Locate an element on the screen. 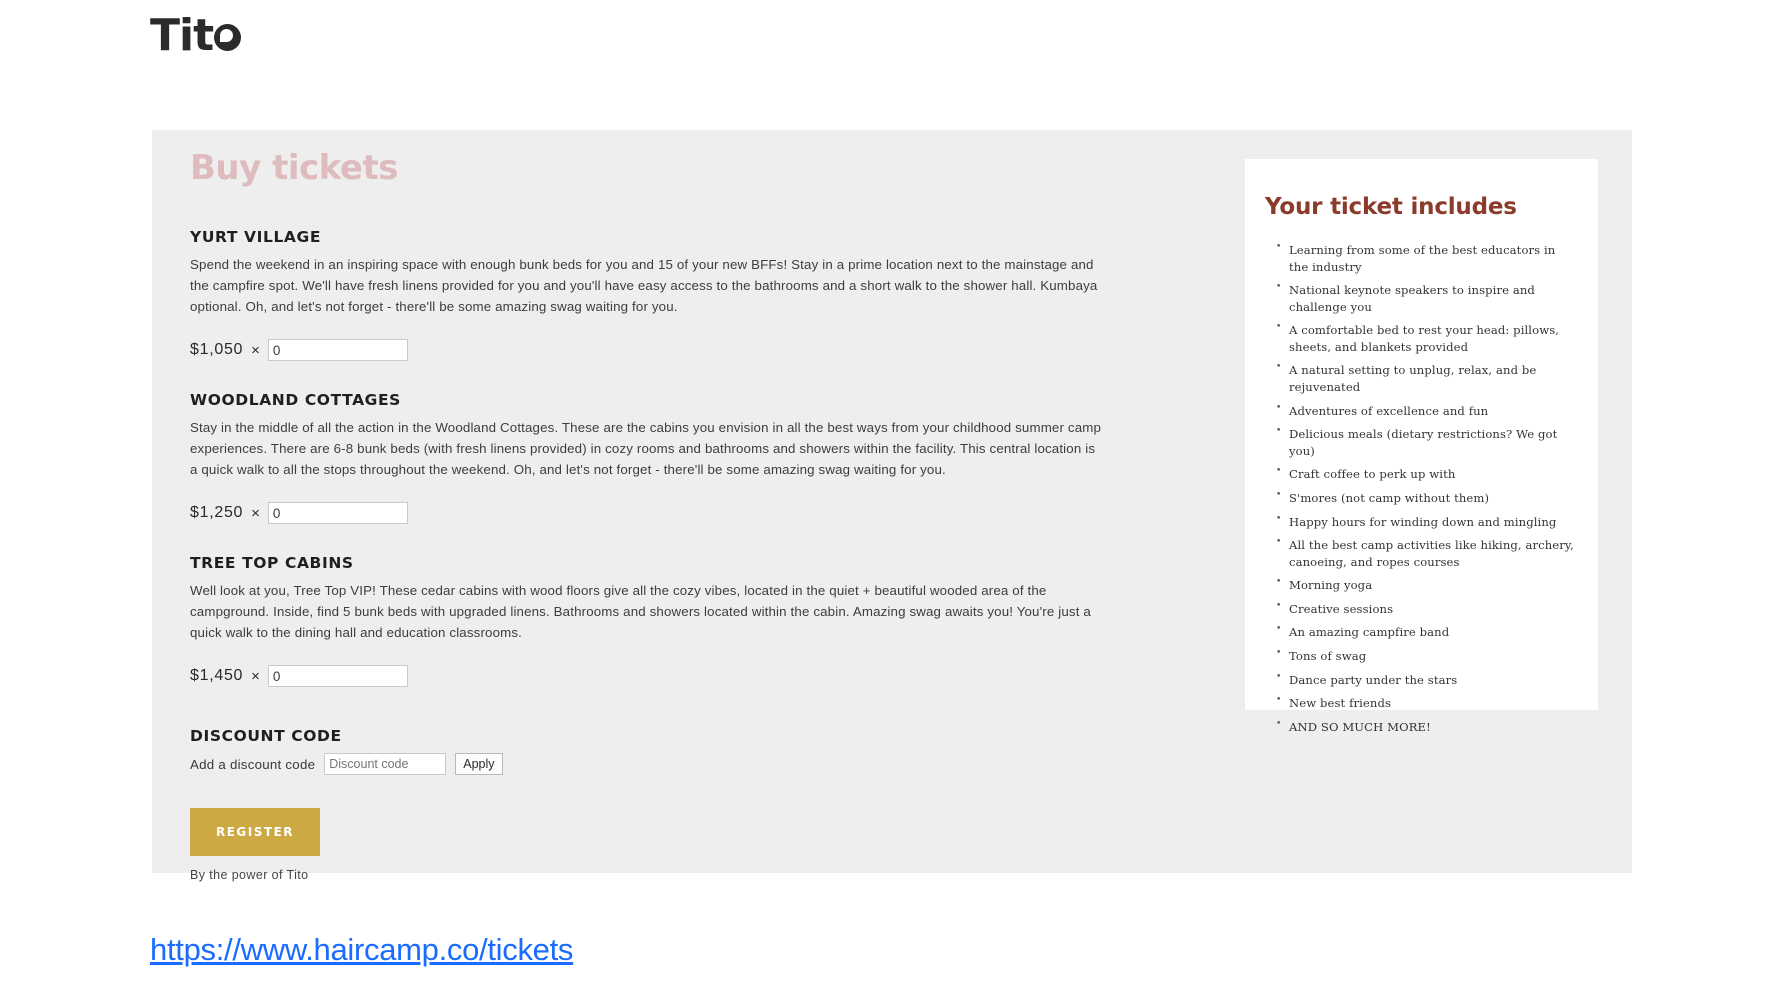  list-item: Craft coffee to perk up with is located at coordinates (1425, 474).